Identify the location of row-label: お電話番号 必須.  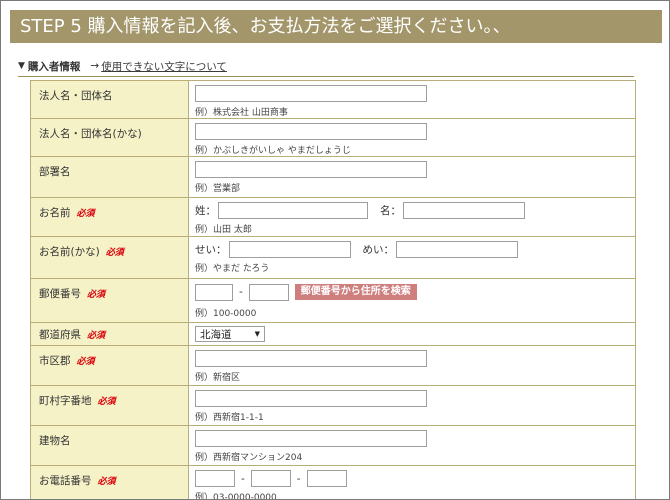
(110, 482).